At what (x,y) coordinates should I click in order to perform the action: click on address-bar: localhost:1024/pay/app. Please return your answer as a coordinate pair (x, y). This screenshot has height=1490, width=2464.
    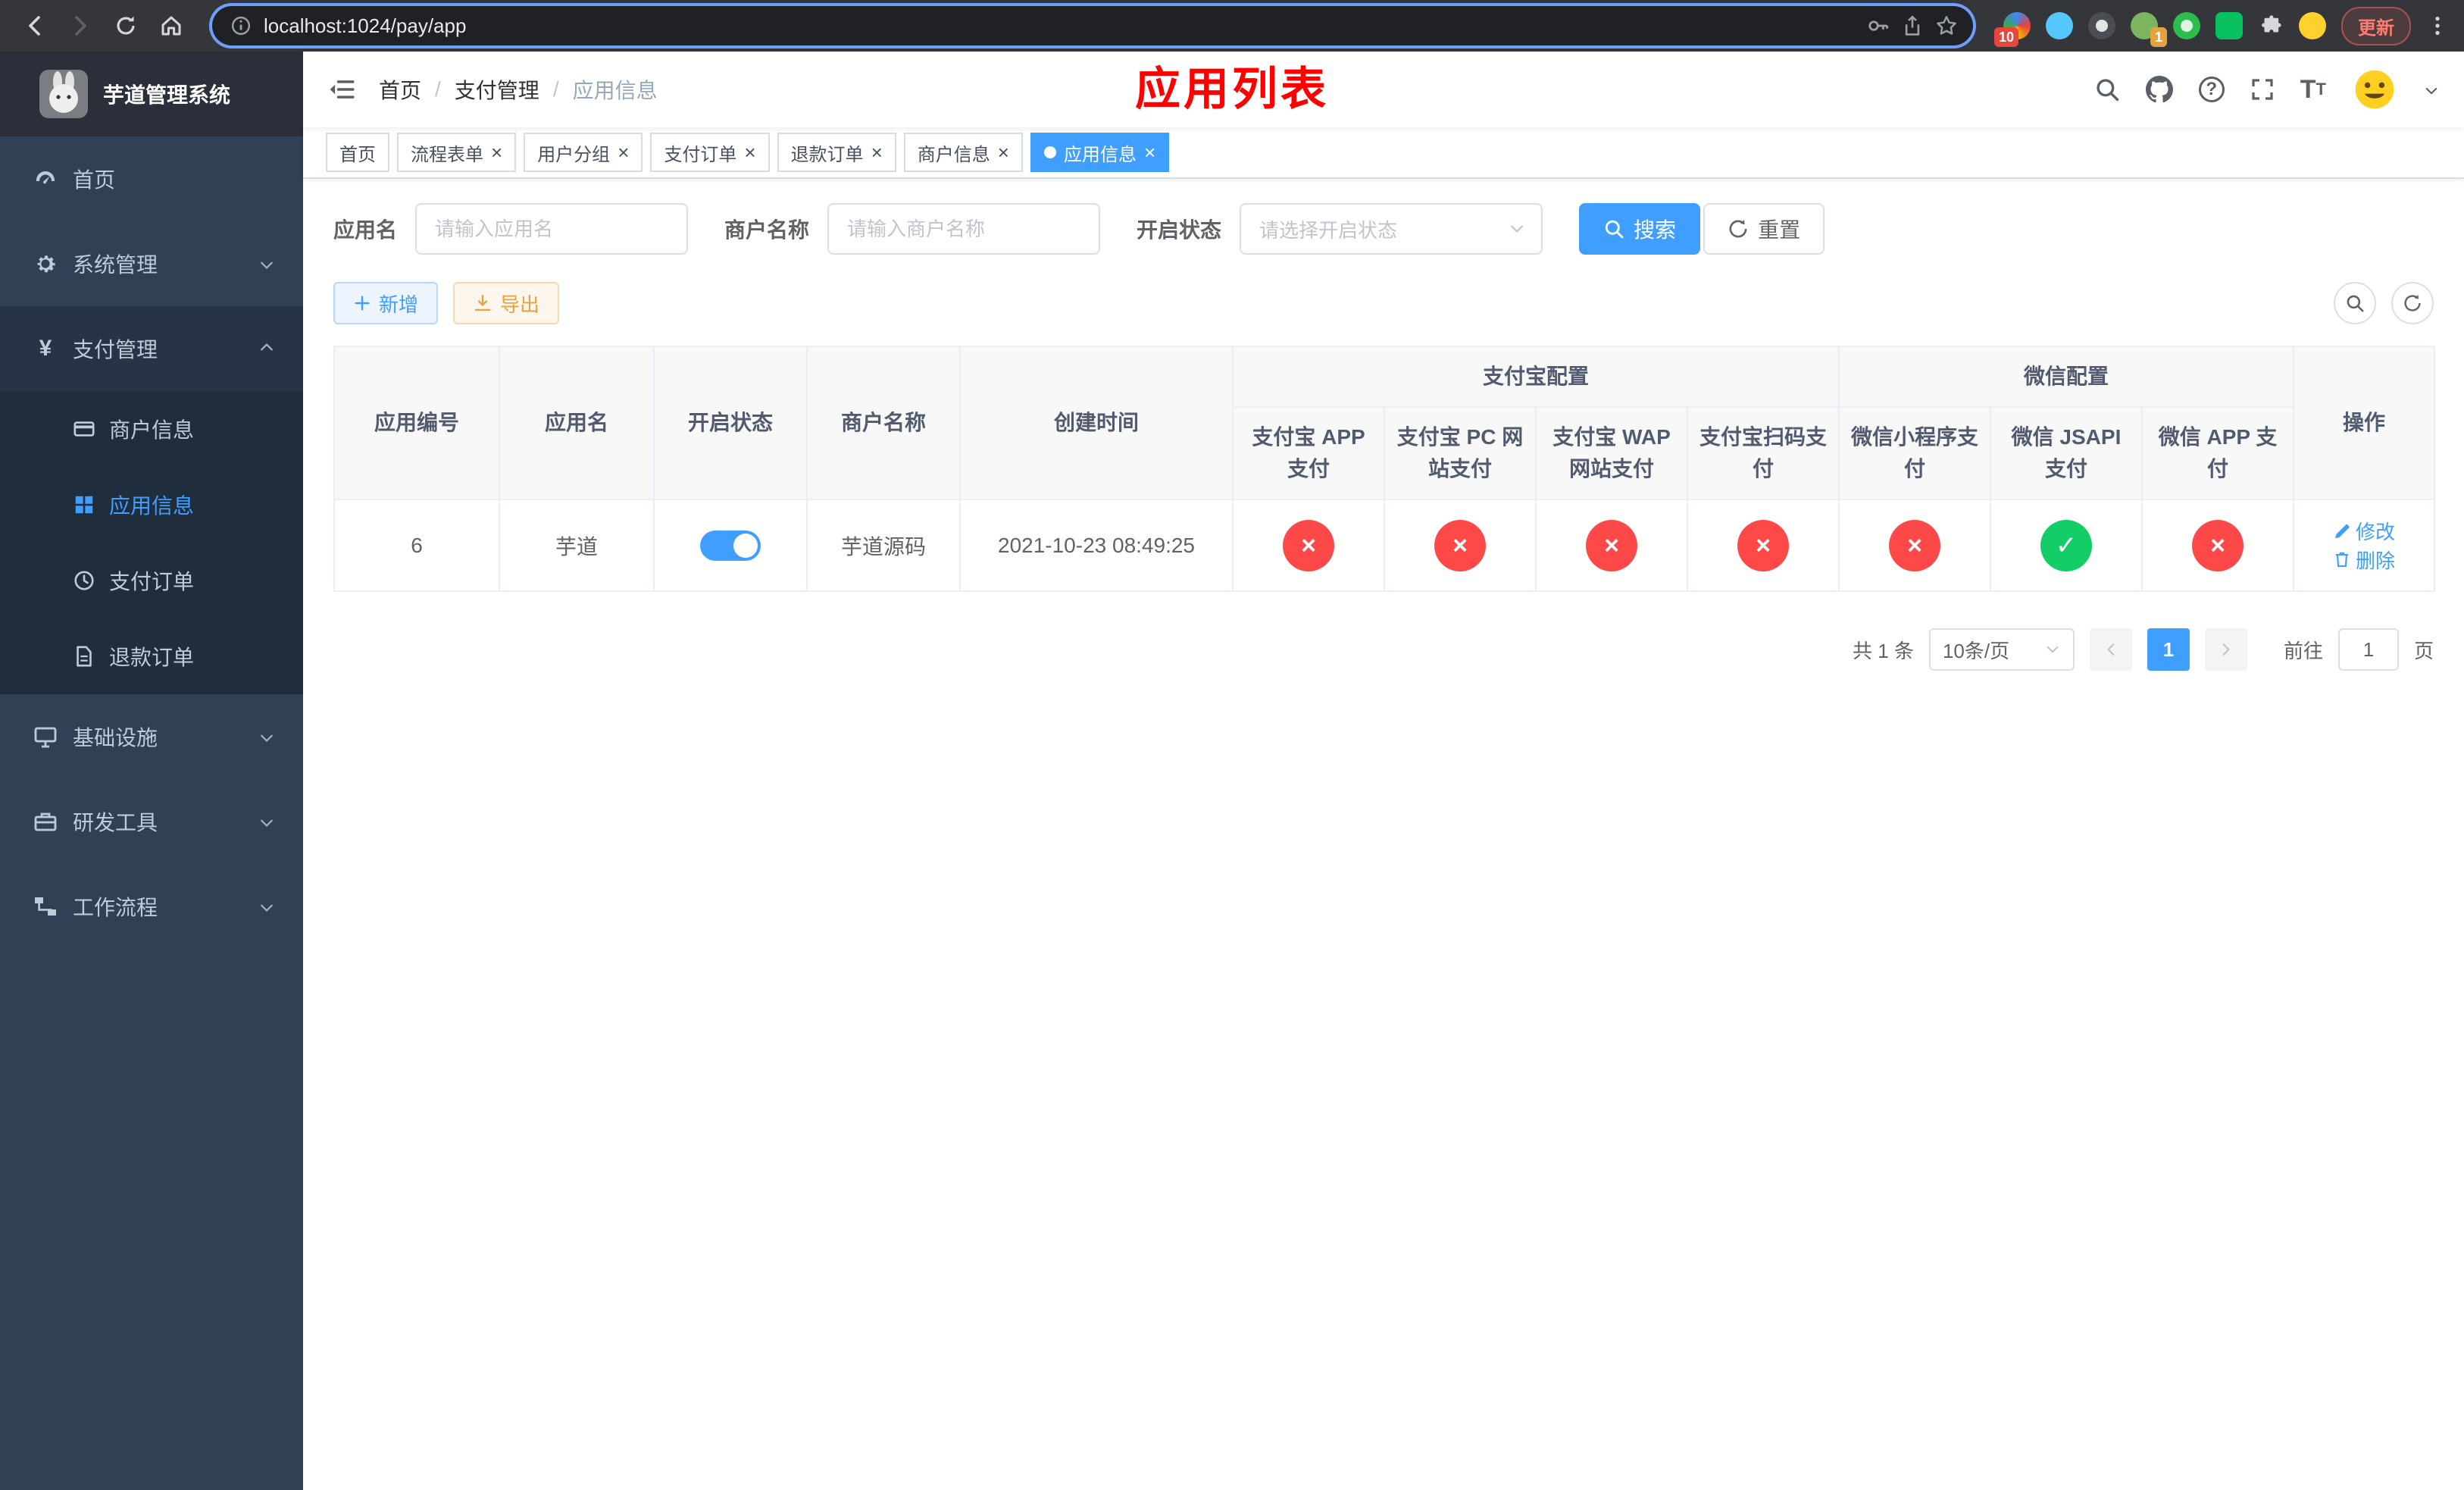
    Looking at the image, I should click on (1092, 26).